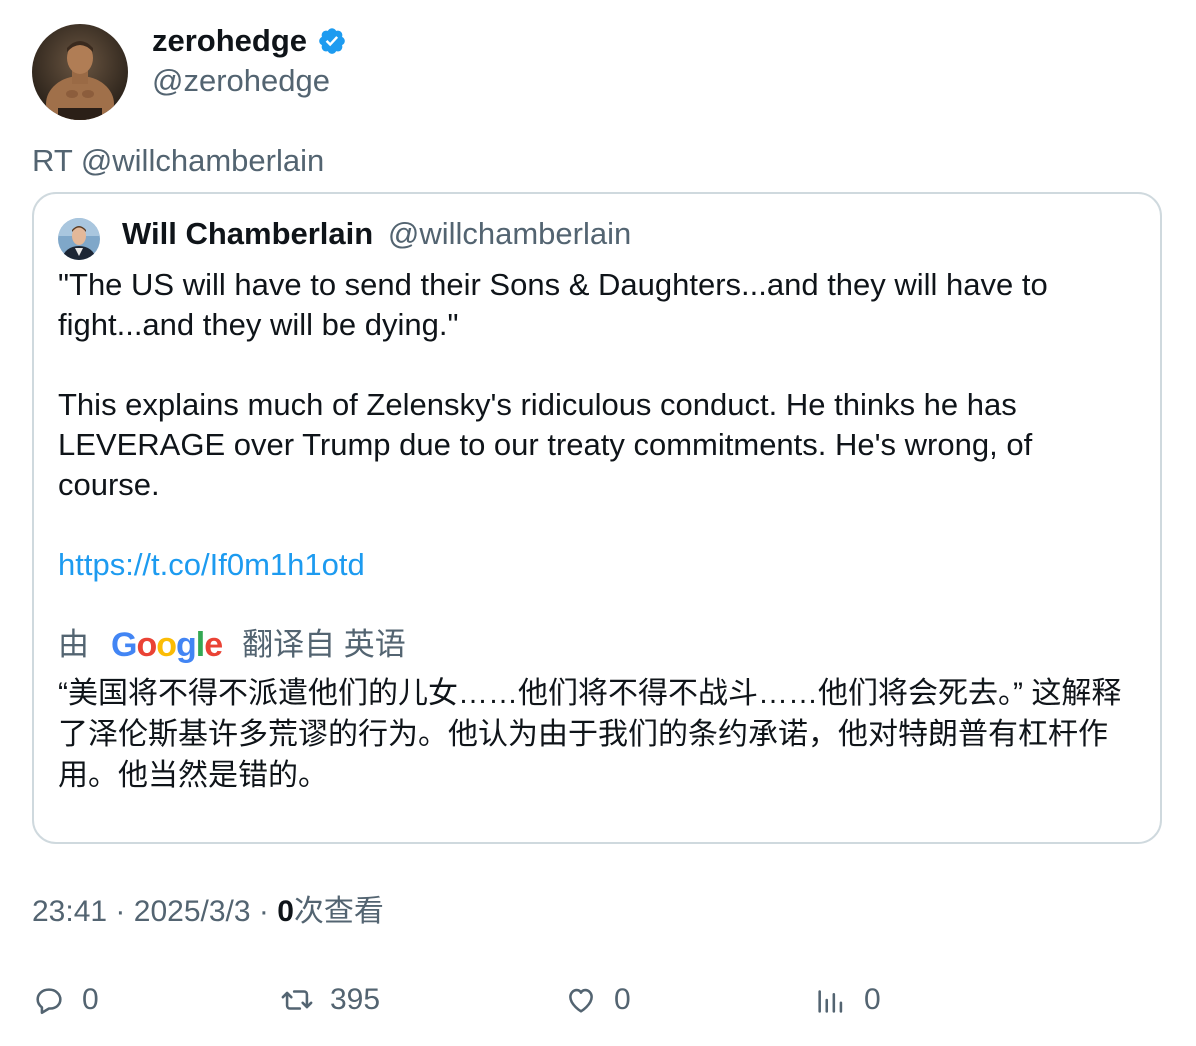 Image resolution: width=1196 pixels, height=1046 pixels. I want to click on quoted-tweet-link: https://t.co/If0m1h1otd, so click(211, 564).